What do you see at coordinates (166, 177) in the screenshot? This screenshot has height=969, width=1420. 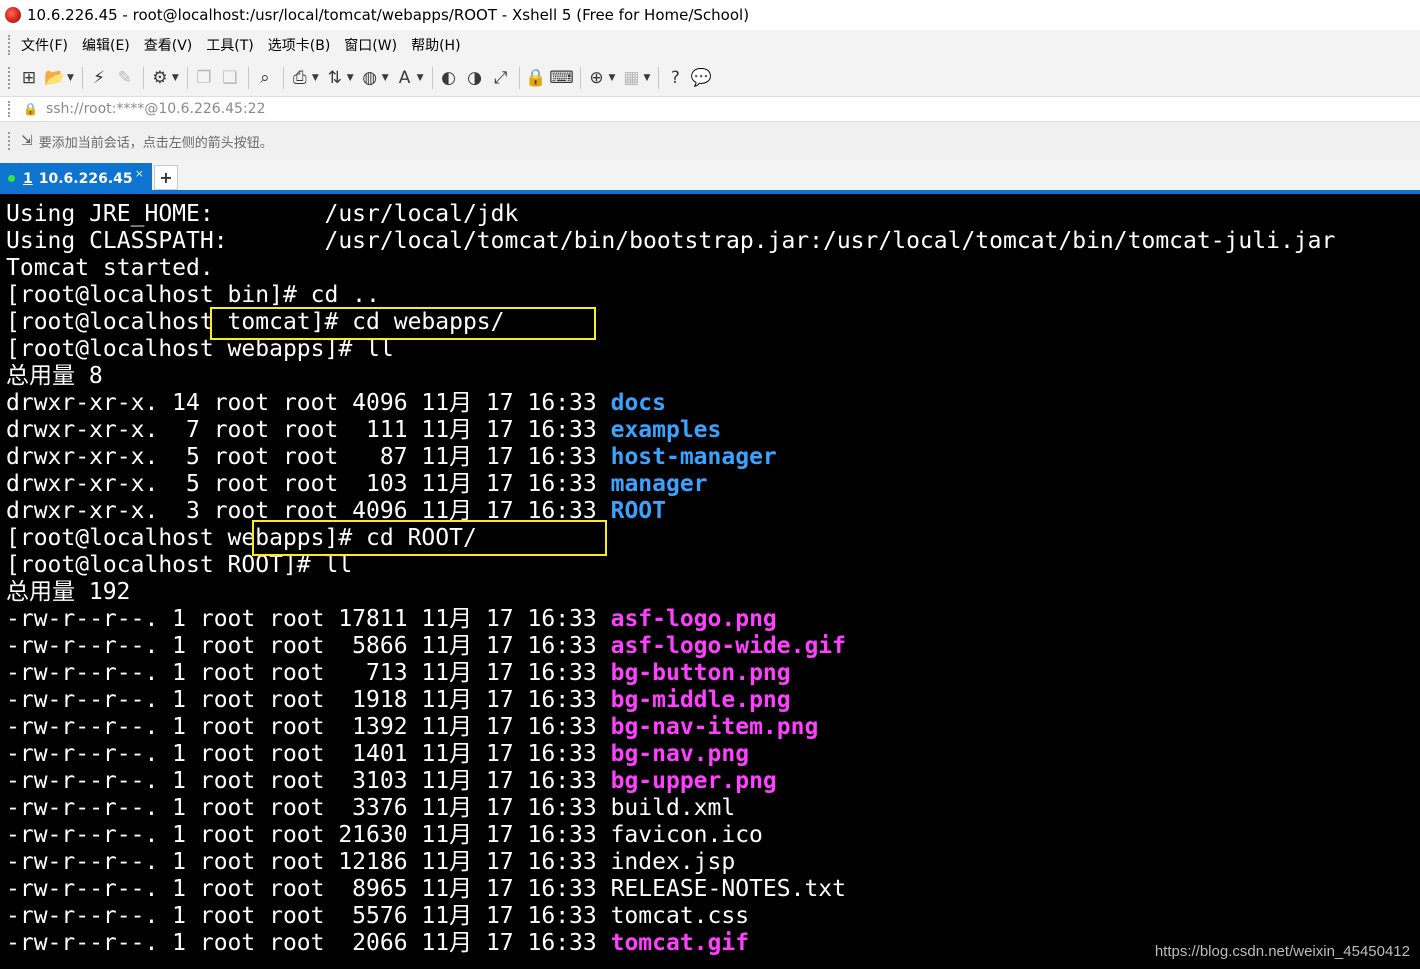 I see `new-tab-button: +` at bounding box center [166, 177].